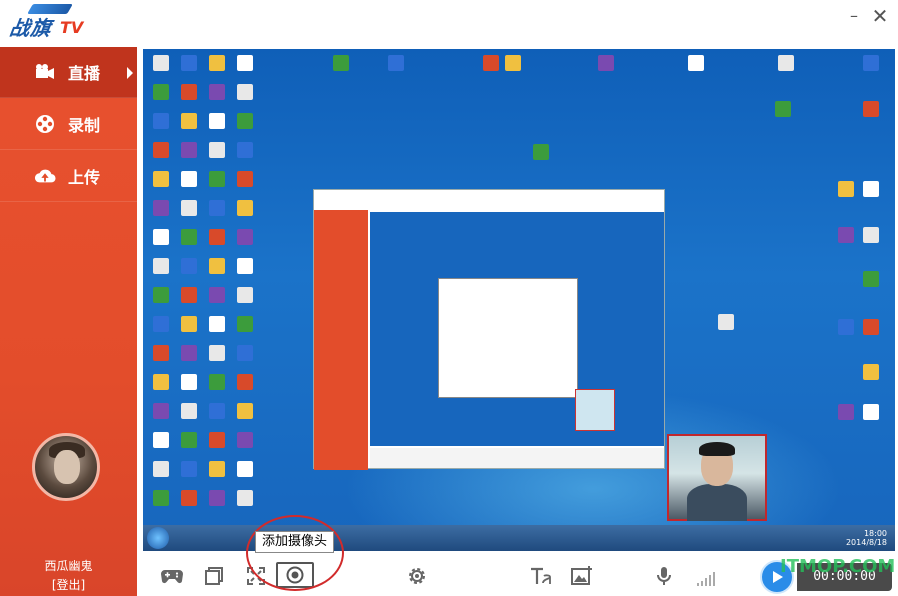 Image resolution: width=898 pixels, height=596 pixels. Describe the element at coordinates (582, 576) in the screenshot. I see `image-add-icon` at that location.